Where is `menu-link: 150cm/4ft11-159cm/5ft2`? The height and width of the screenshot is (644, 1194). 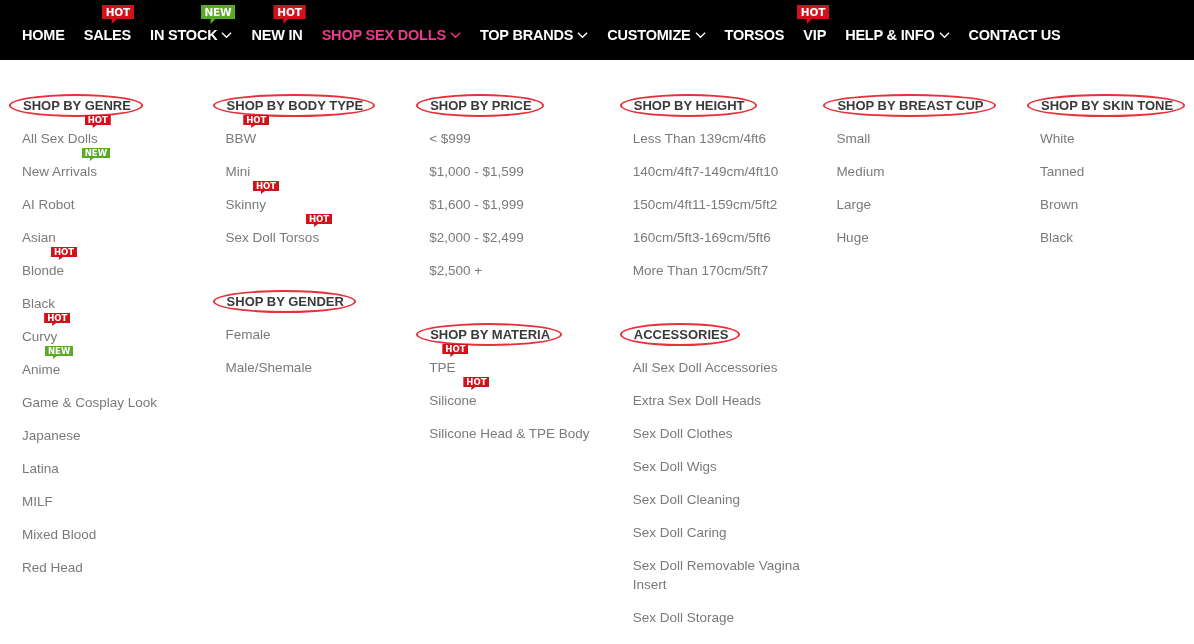
menu-link: 150cm/4ft11-159cm/5ft2 is located at coordinates (705, 204).